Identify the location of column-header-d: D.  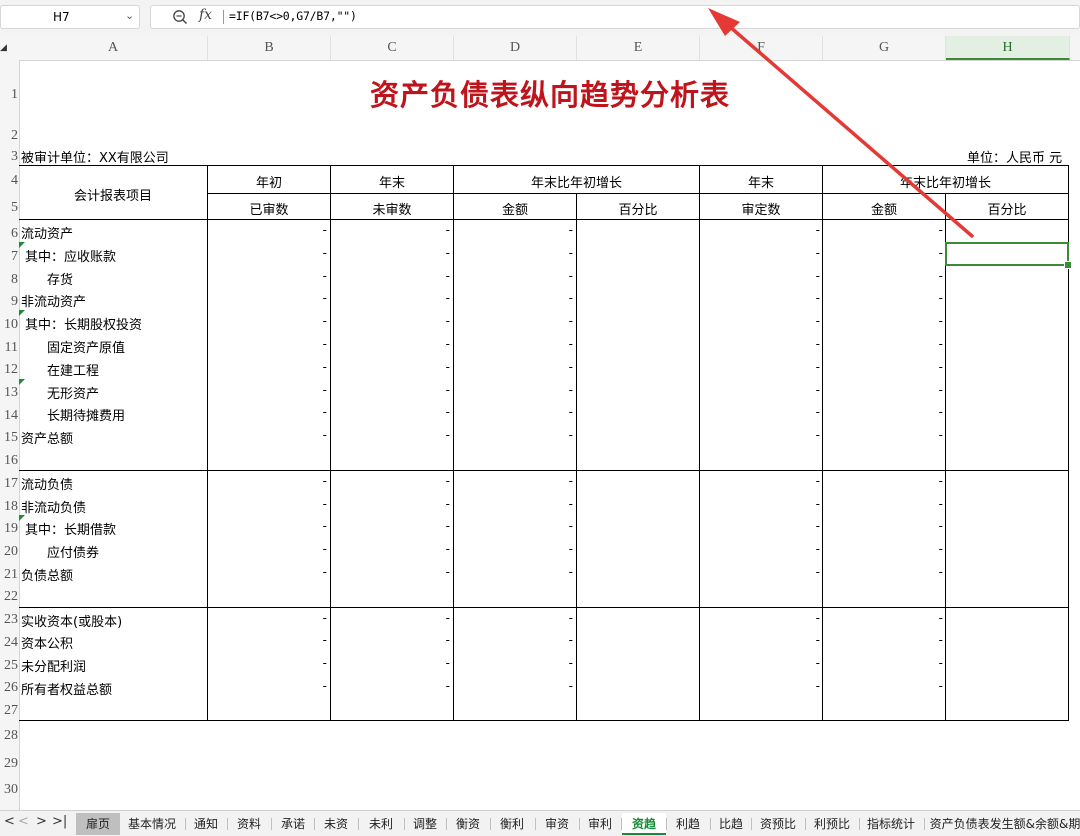
(515, 48).